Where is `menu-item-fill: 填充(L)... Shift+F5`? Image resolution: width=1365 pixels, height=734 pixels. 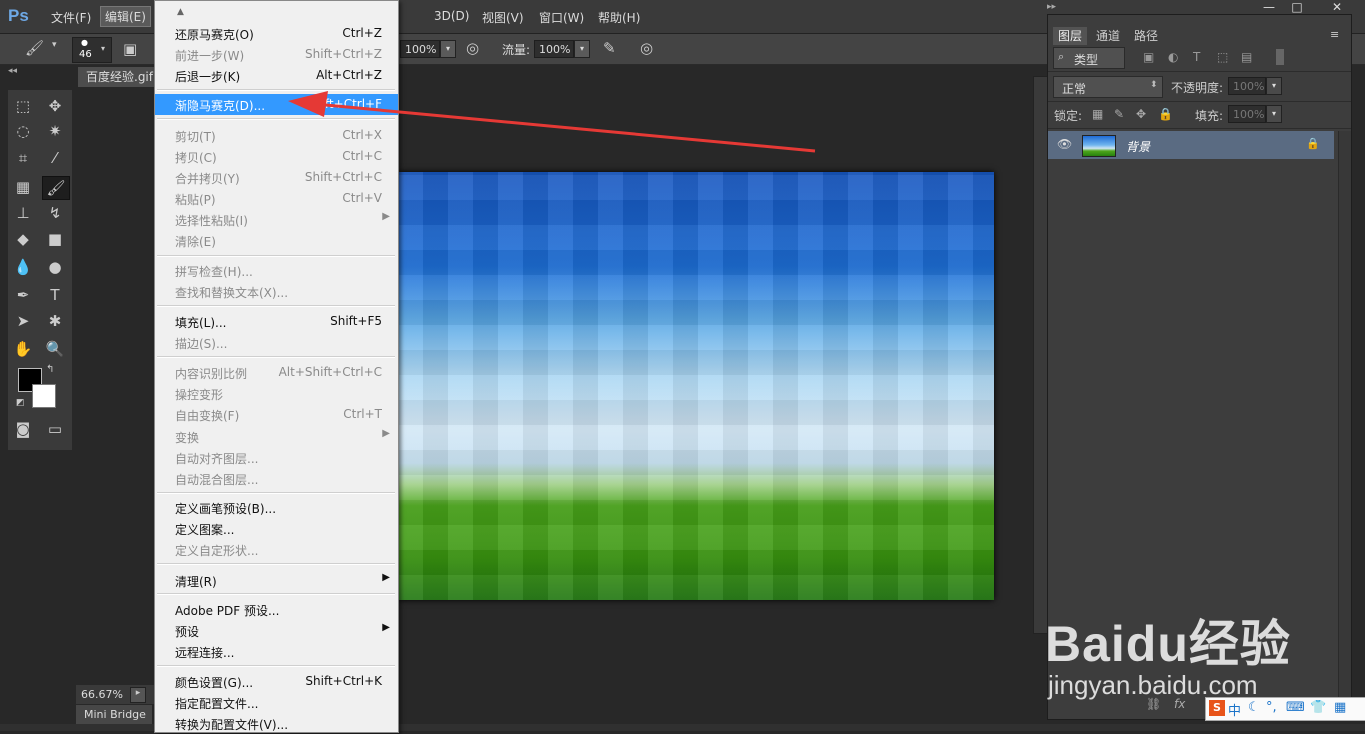
menu-item-fill: 填充(L)... Shift+F5 is located at coordinates (276, 321).